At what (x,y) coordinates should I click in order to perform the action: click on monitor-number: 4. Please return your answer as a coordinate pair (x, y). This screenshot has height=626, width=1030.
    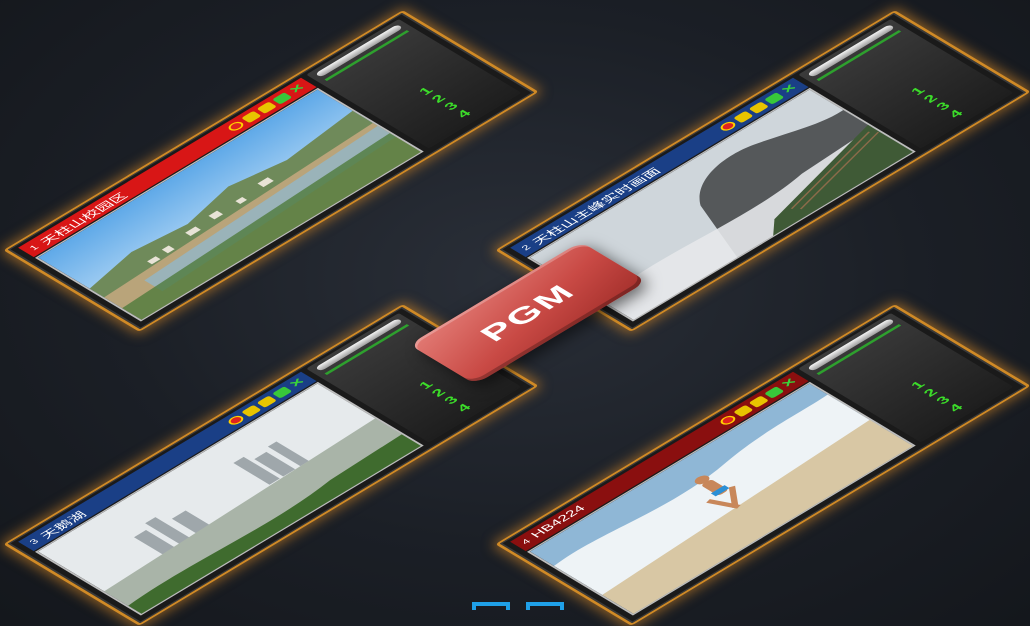
    Looking at the image, I should click on (526, 541).